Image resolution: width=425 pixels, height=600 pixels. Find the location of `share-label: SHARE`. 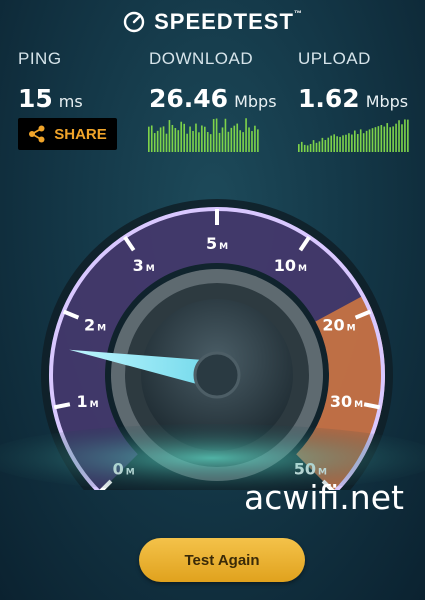

share-label: SHARE is located at coordinates (80, 134).